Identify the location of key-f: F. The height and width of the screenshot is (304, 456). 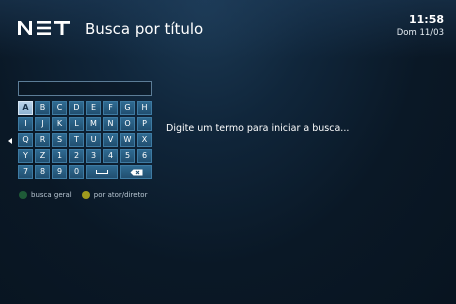
(110, 108).